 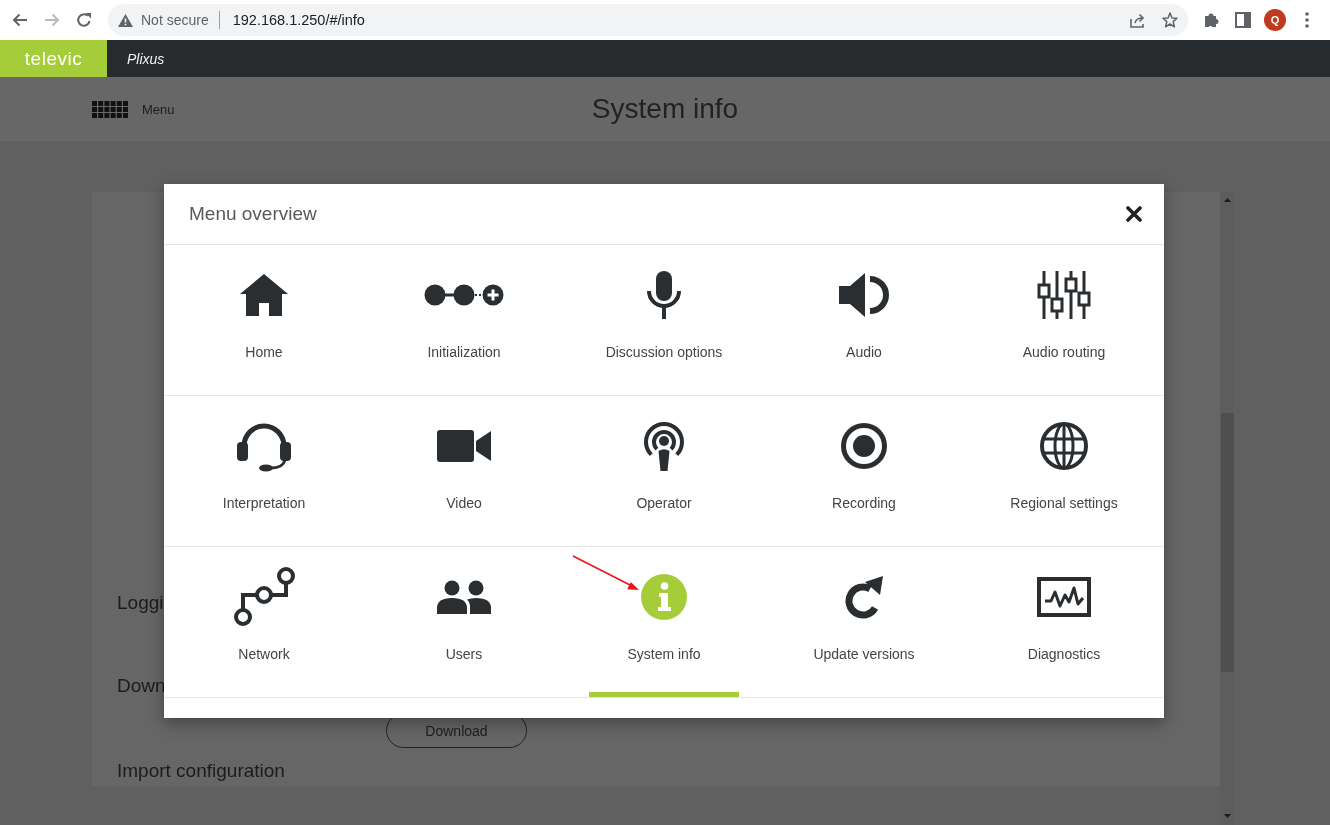 What do you see at coordinates (1307, 20) in the screenshot?
I see `kebab-menu-icon` at bounding box center [1307, 20].